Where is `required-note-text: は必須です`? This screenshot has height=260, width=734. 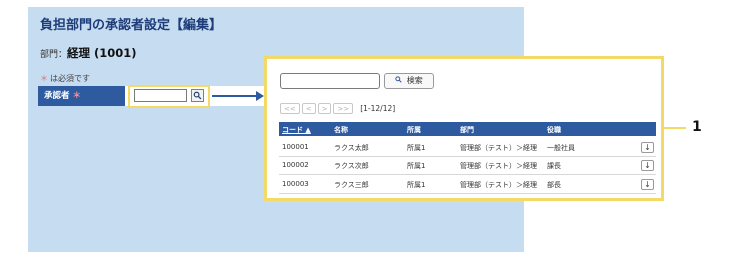 required-note-text: は必須です is located at coordinates (70, 78).